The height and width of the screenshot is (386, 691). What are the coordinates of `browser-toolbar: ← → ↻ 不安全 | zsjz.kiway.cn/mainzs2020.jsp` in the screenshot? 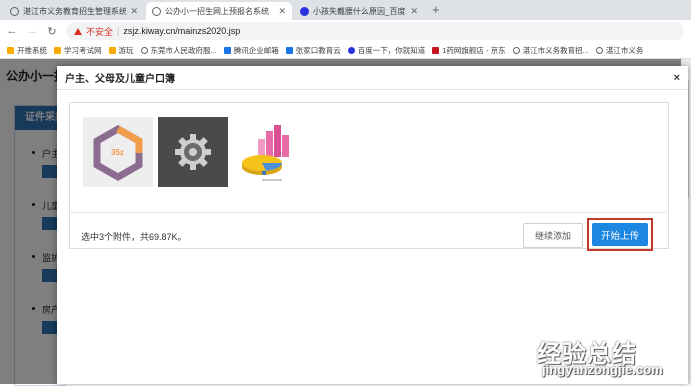 It's located at (345, 31).